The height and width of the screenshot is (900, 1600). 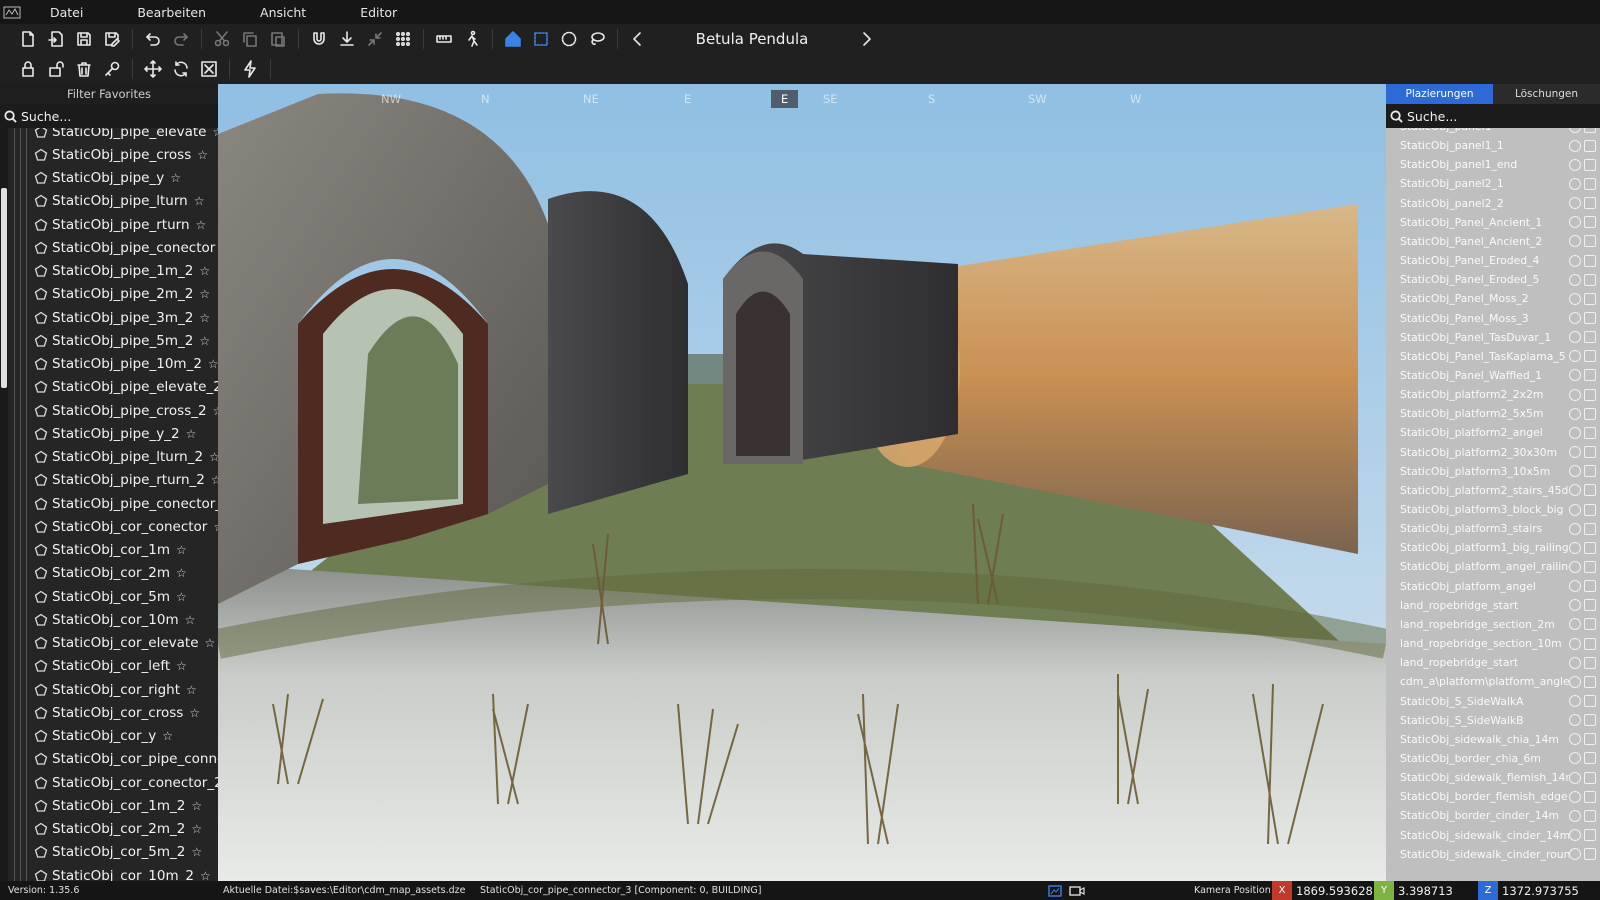 I want to click on tree-item: StaticObj_cor_1m ☆, so click(x=110, y=550).